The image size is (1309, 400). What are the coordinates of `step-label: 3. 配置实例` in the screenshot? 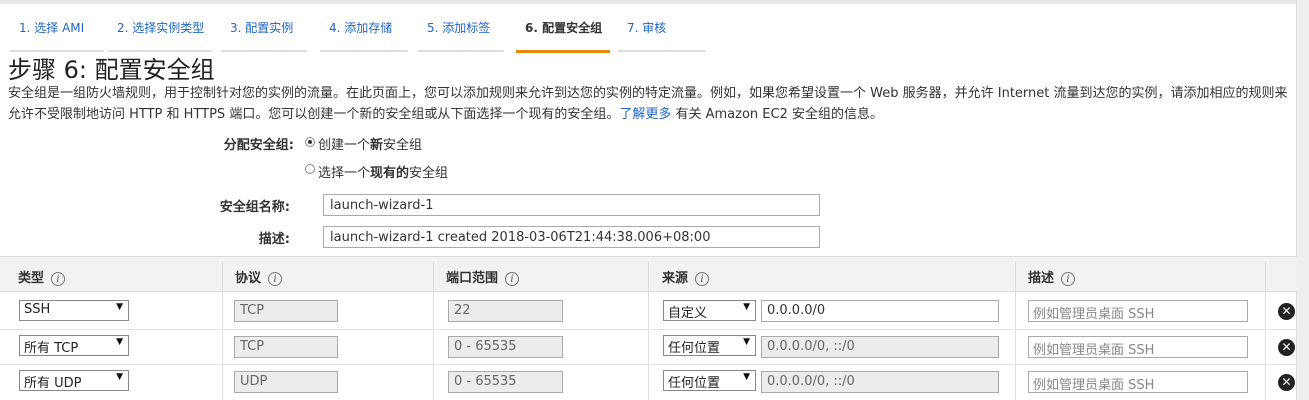 It's located at (262, 28).